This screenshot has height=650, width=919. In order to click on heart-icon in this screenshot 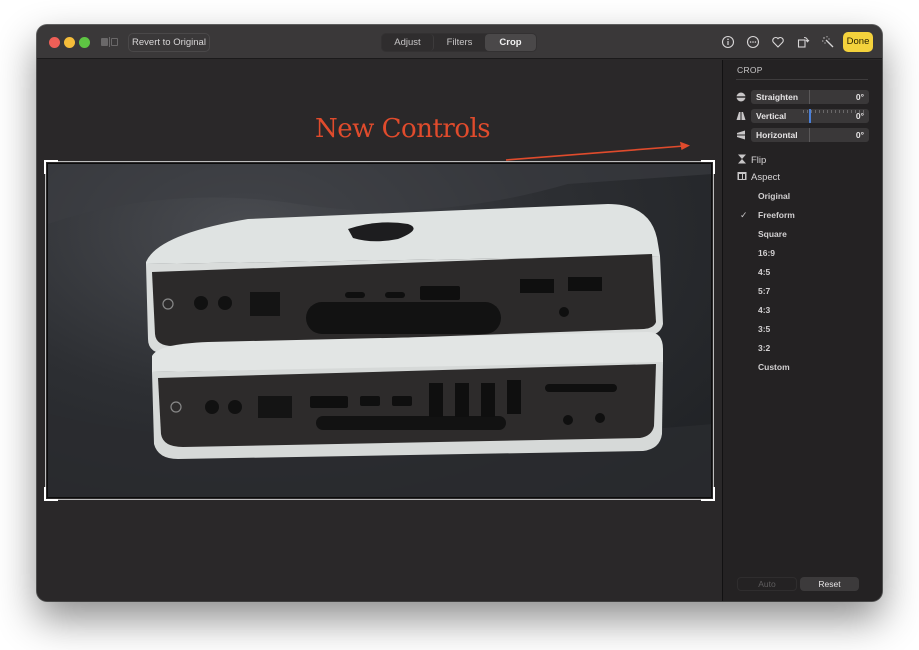, I will do `click(778, 42)`.